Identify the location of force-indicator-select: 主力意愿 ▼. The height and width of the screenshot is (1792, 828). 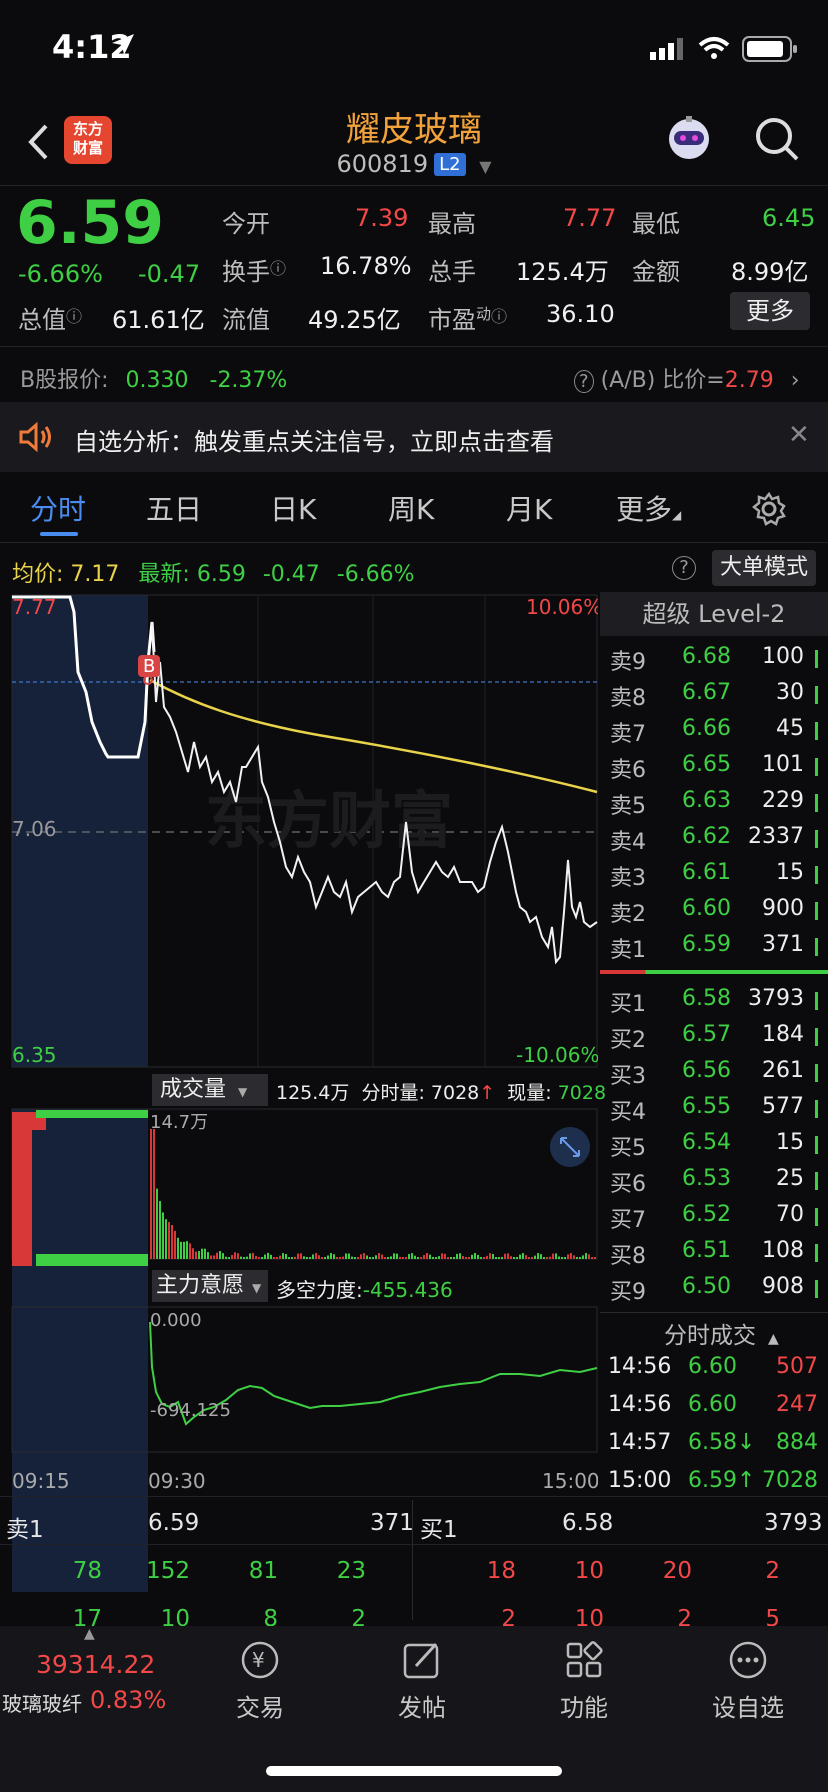
(210, 1286).